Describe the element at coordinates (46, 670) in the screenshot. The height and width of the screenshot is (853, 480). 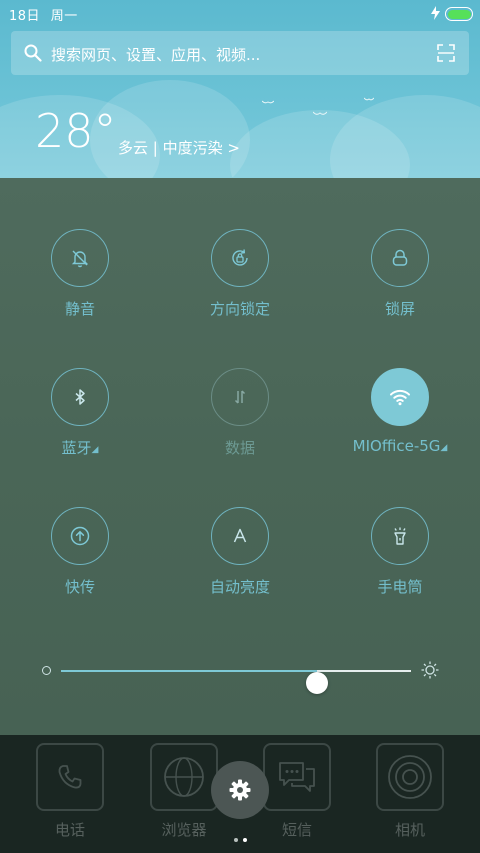
I see `brightness-low-icon` at that location.